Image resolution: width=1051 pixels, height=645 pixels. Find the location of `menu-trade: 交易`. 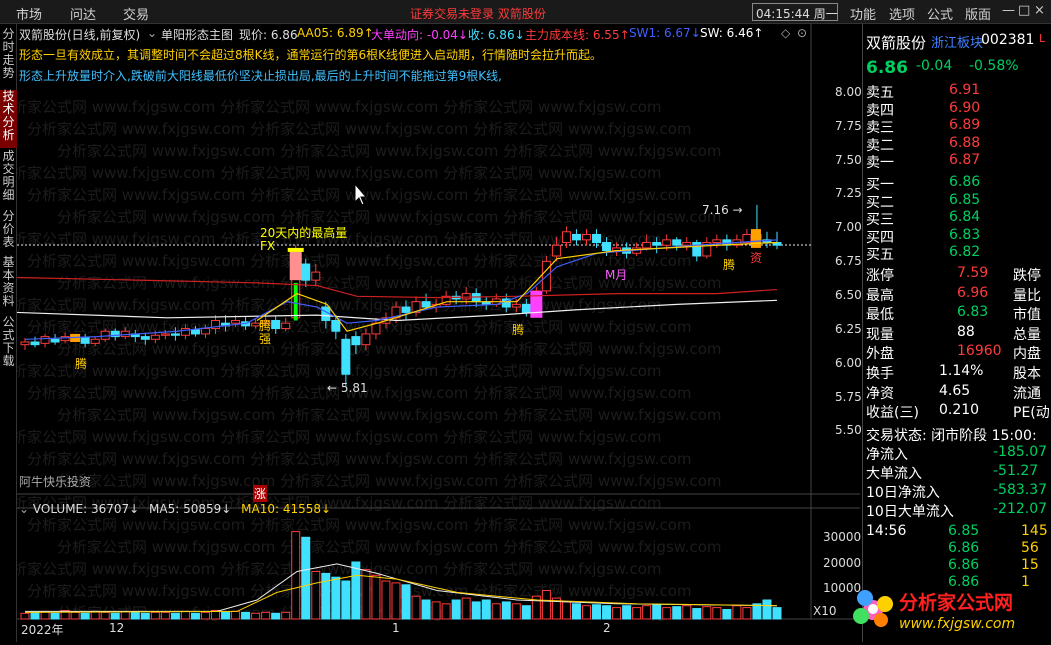

menu-trade: 交易 is located at coordinates (136, 13).